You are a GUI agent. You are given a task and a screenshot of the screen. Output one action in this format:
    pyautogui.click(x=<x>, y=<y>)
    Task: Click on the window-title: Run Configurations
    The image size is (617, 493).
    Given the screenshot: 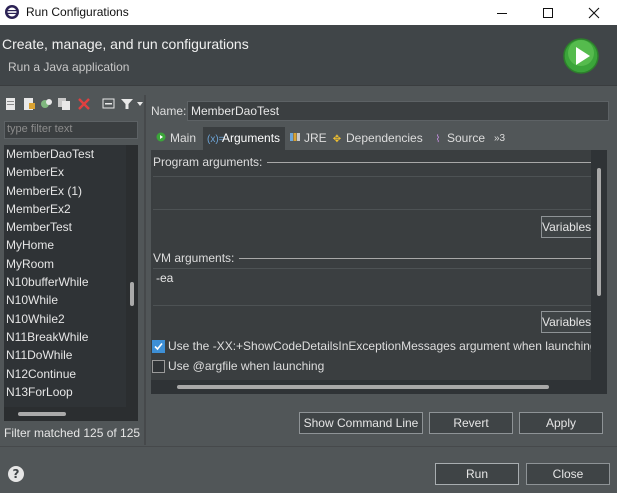 What is the action you would take?
    pyautogui.click(x=77, y=12)
    